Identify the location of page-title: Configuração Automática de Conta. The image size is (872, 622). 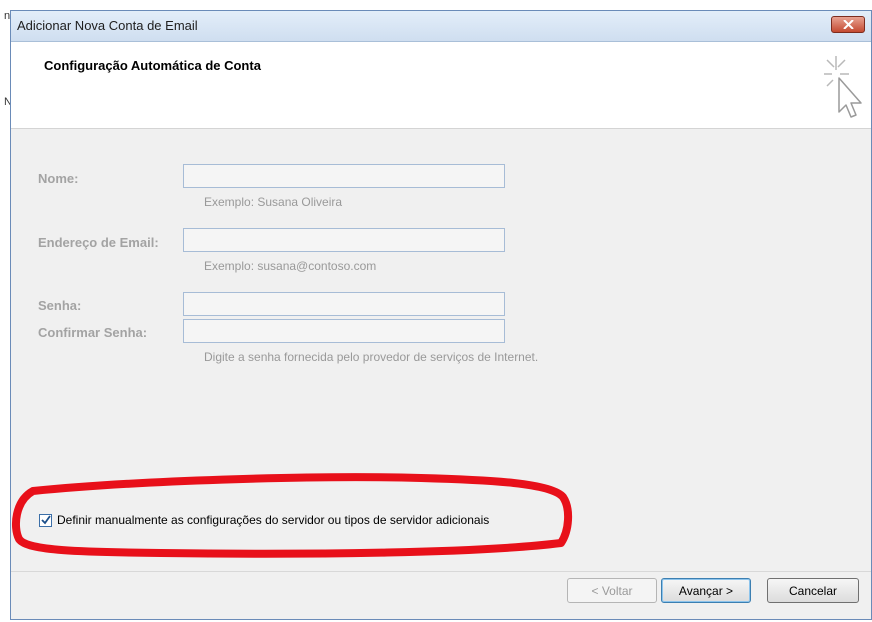
(152, 65).